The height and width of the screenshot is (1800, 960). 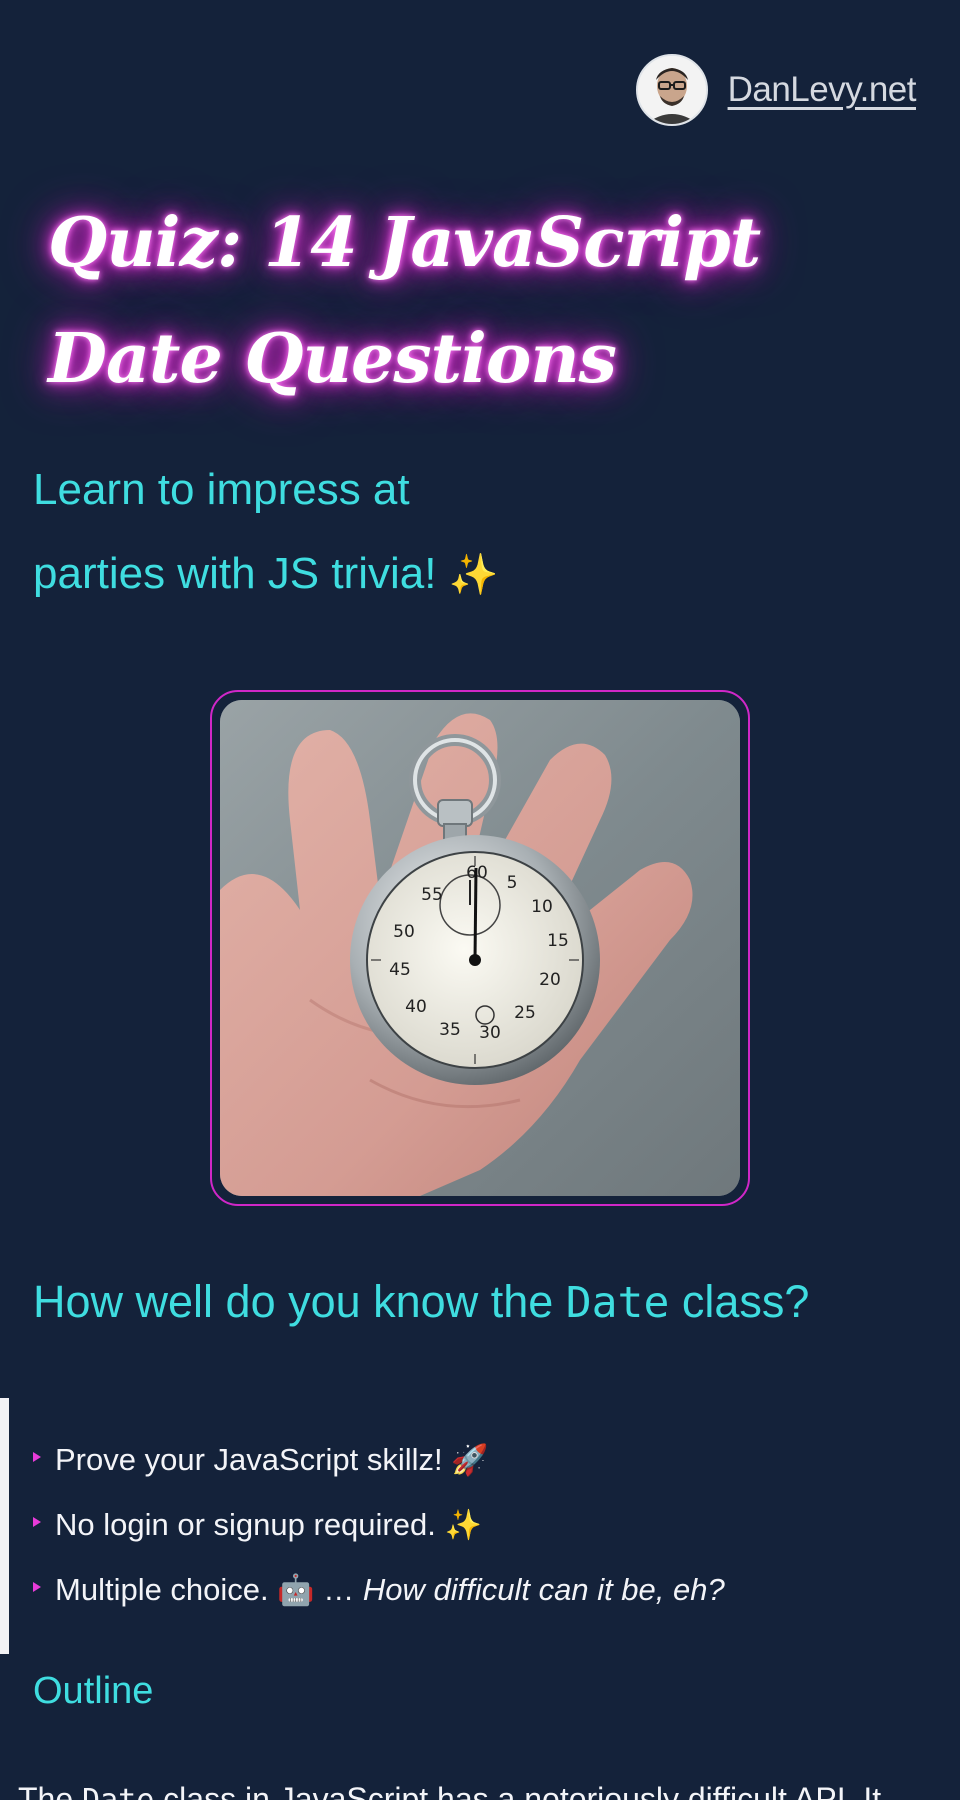 I want to click on list-item: Prove your JavaScript skillz! 🚀, so click(x=466, y=1460).